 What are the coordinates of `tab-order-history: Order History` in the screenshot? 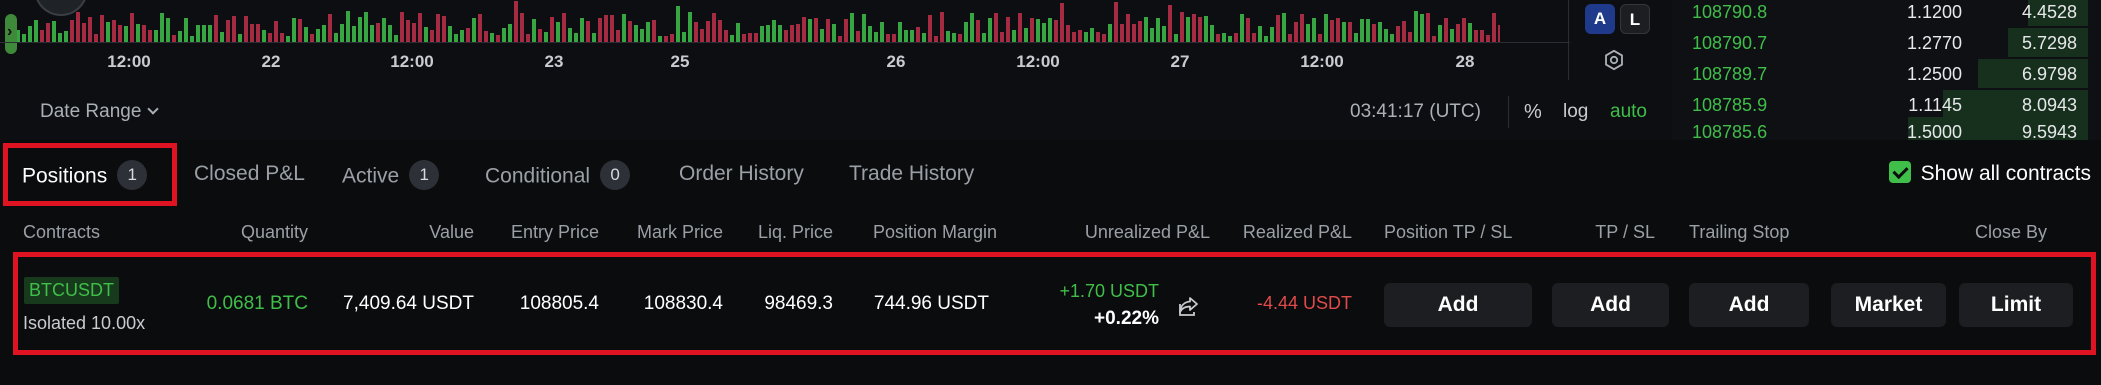 It's located at (741, 174).